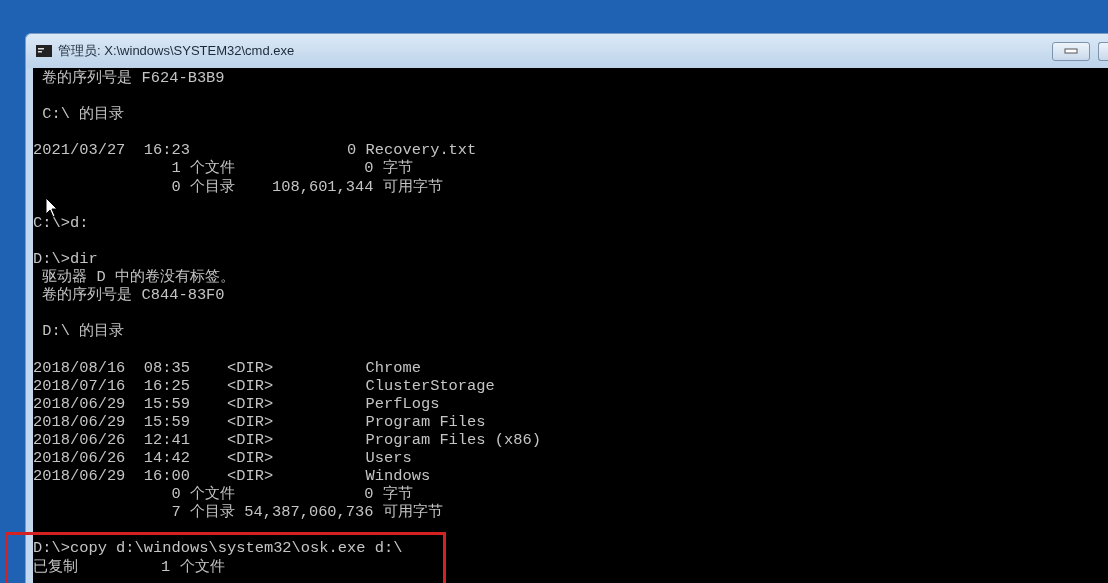  What do you see at coordinates (307, 186) in the screenshot?
I see `console-line: 0 个目录 108,601,344 可用字节` at bounding box center [307, 186].